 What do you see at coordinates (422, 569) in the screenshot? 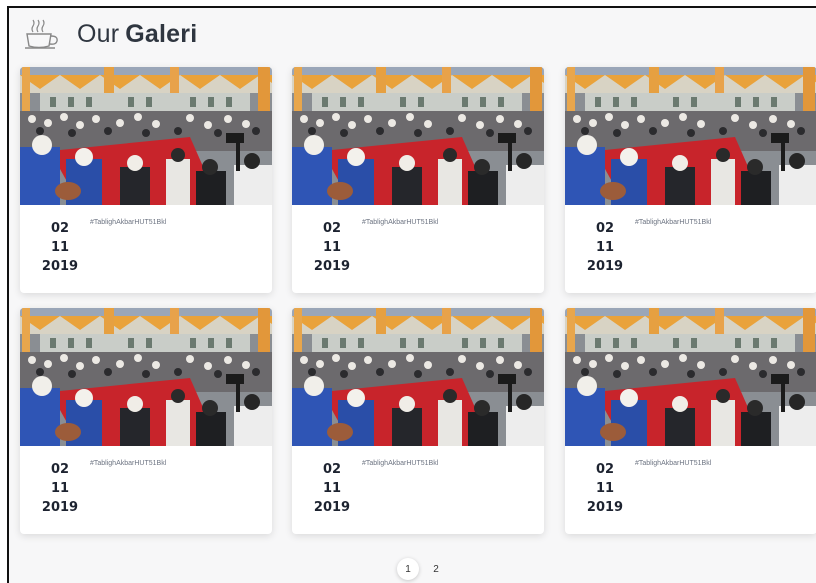
I see `pagination: 1 2` at bounding box center [422, 569].